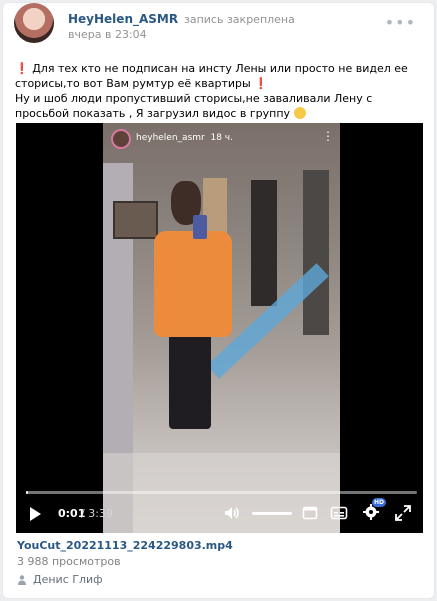 The height and width of the screenshot is (601, 437). Describe the element at coordinates (379, 502) in the screenshot. I see `hd-badge: HD` at that location.